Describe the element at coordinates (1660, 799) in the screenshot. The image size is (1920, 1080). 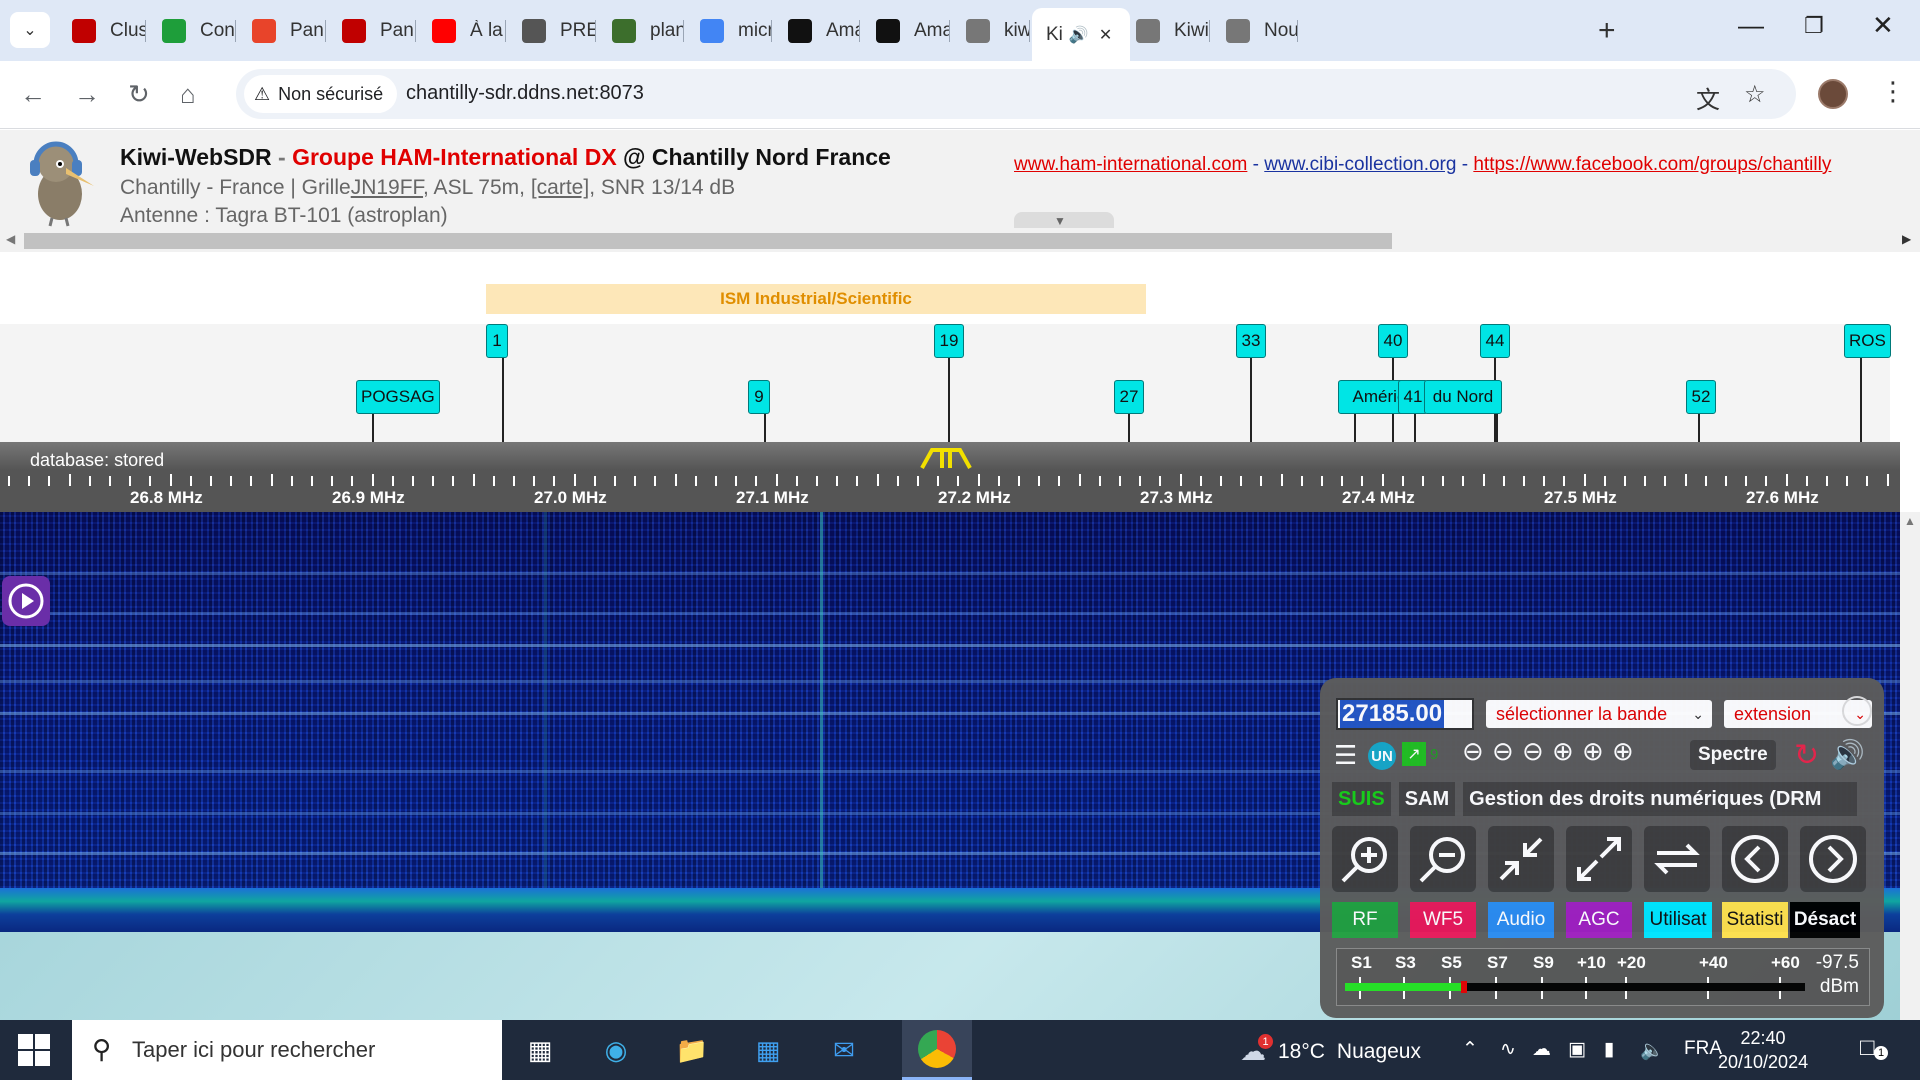
I see `mode-button: Gestion des droits numériques (DRM` at that location.